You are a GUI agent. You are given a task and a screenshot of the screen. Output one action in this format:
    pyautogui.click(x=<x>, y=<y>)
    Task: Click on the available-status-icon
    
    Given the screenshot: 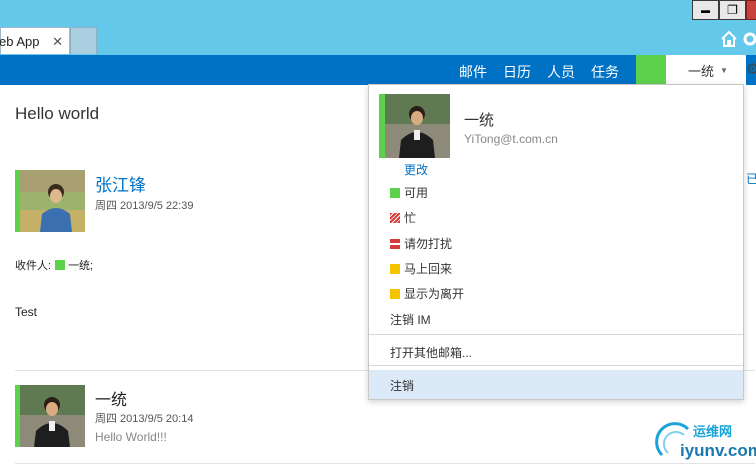 What is the action you would take?
    pyautogui.click(x=395, y=192)
    